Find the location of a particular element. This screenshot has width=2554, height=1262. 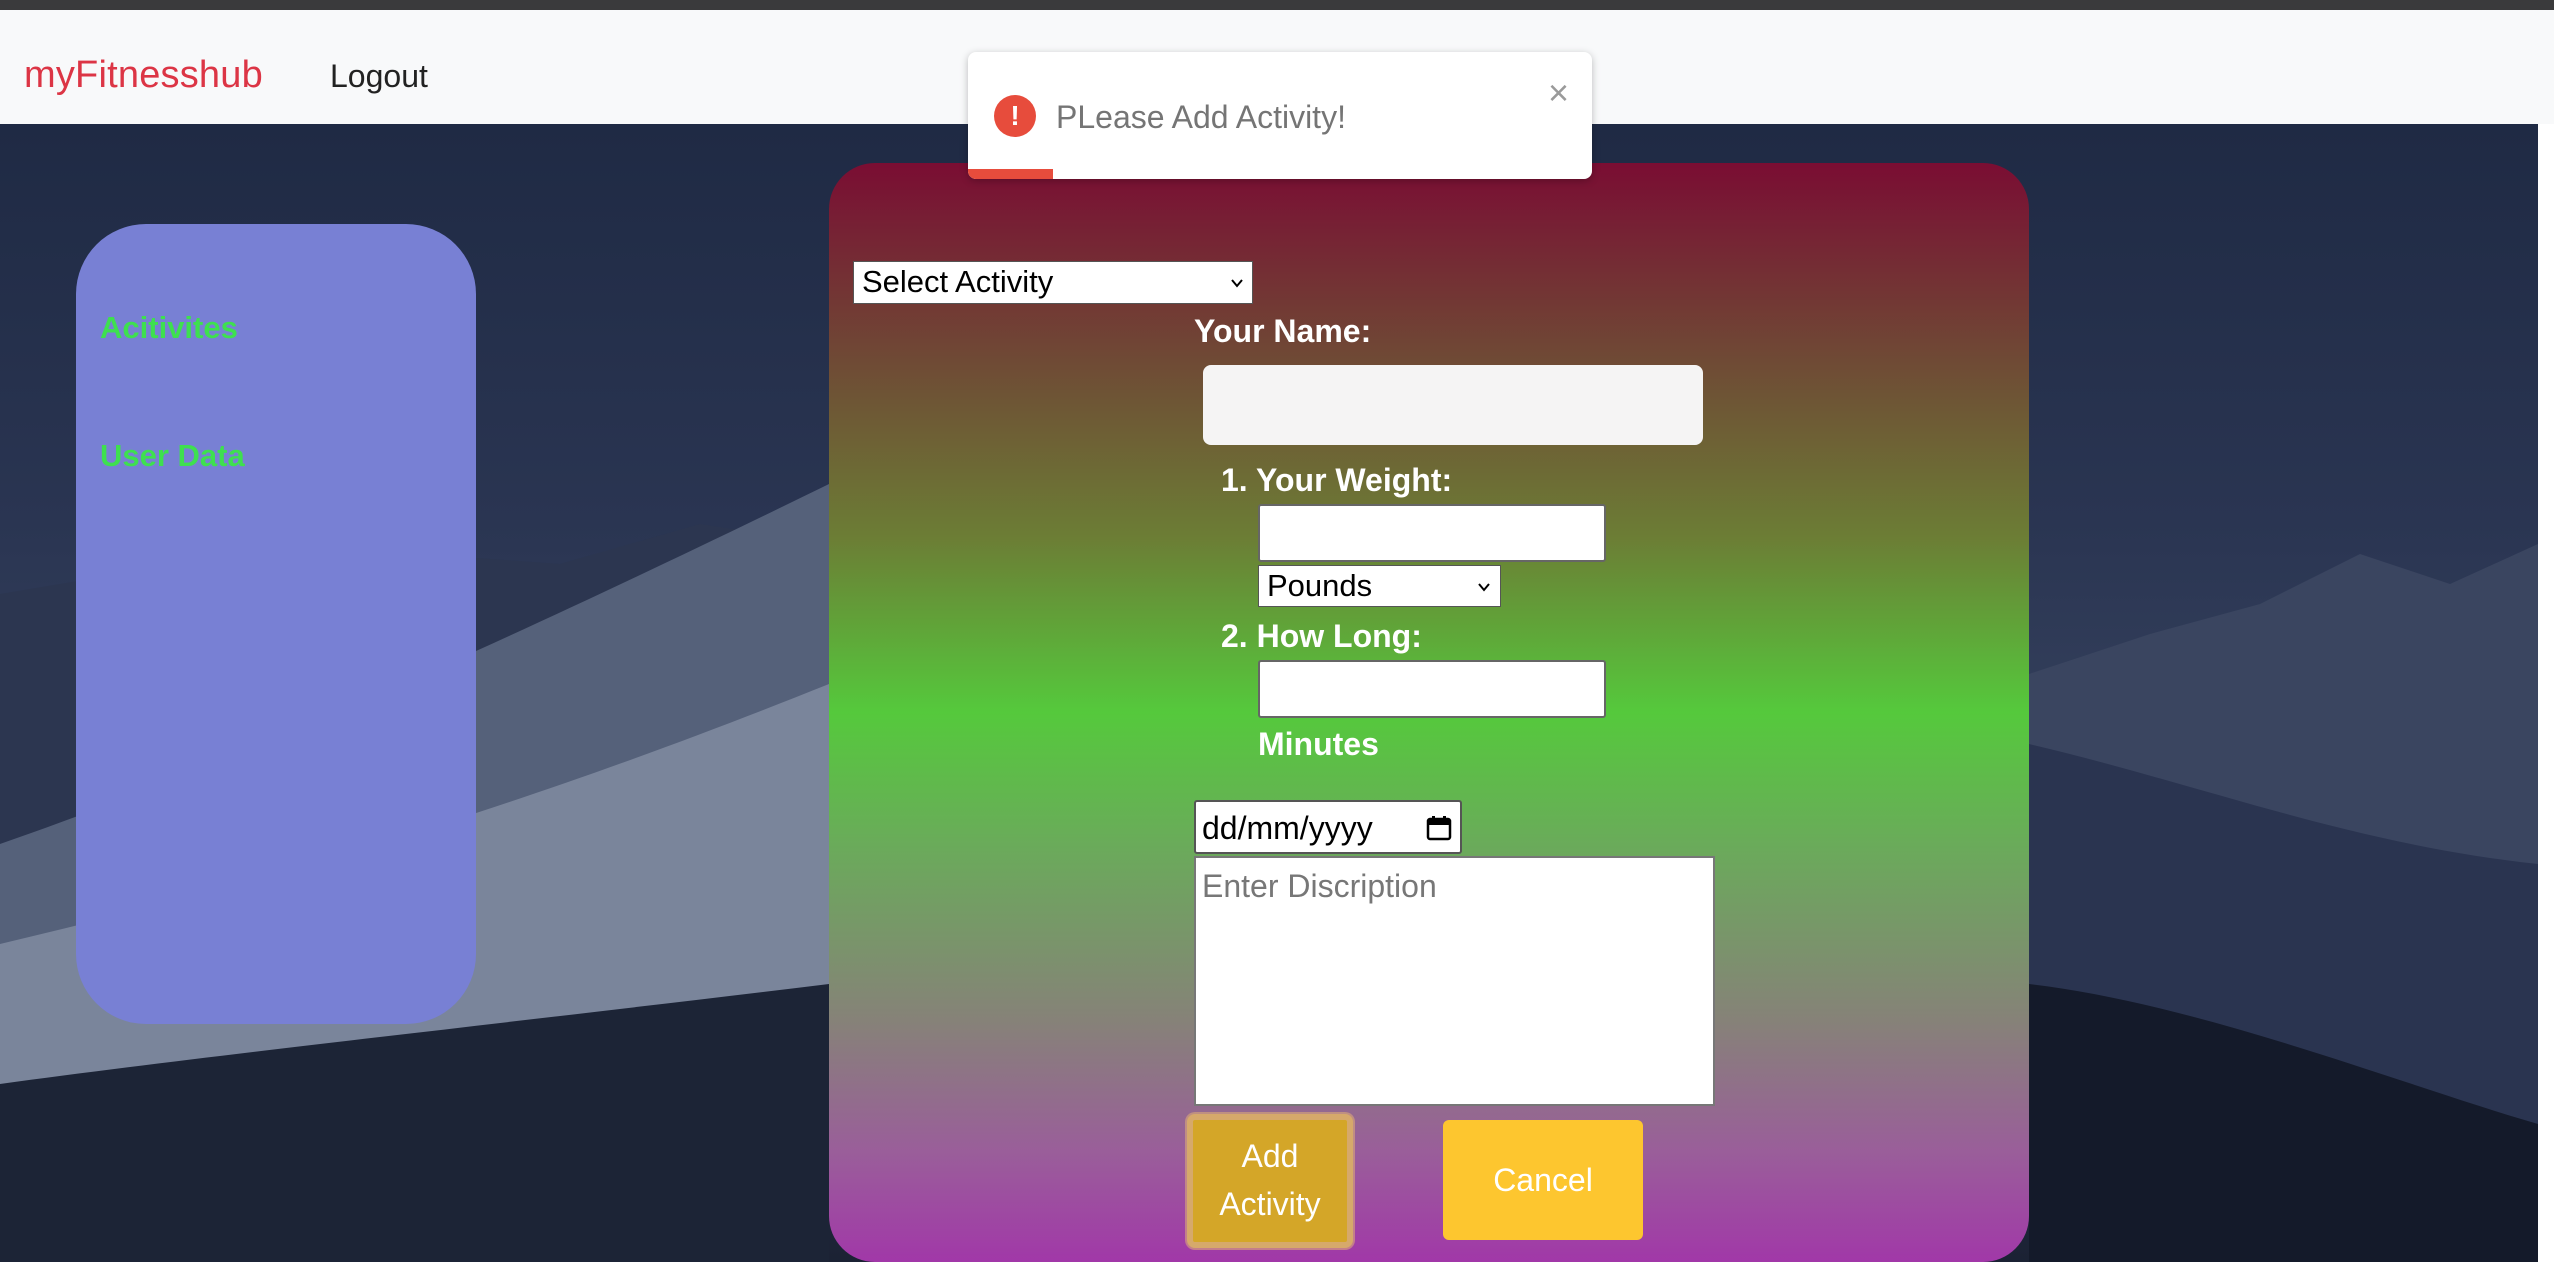

logout-link: Logout is located at coordinates (379, 76).